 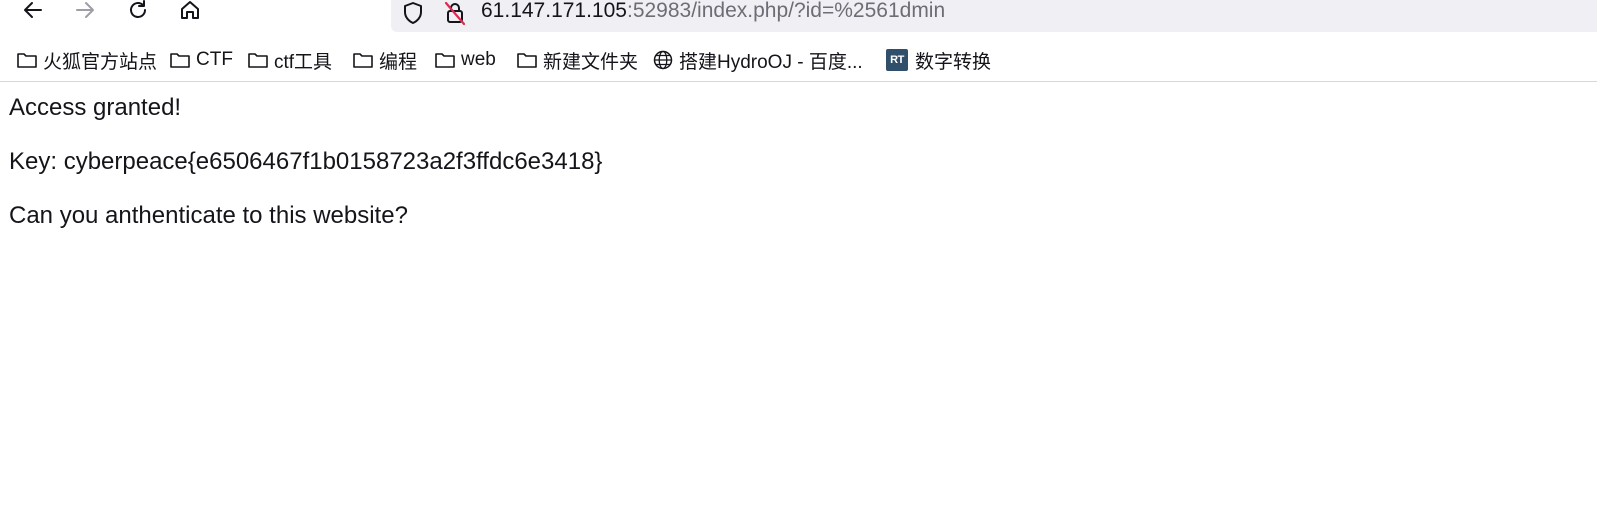 What do you see at coordinates (591, 62) in the screenshot?
I see `bookmark-label: 新建文件夹` at bounding box center [591, 62].